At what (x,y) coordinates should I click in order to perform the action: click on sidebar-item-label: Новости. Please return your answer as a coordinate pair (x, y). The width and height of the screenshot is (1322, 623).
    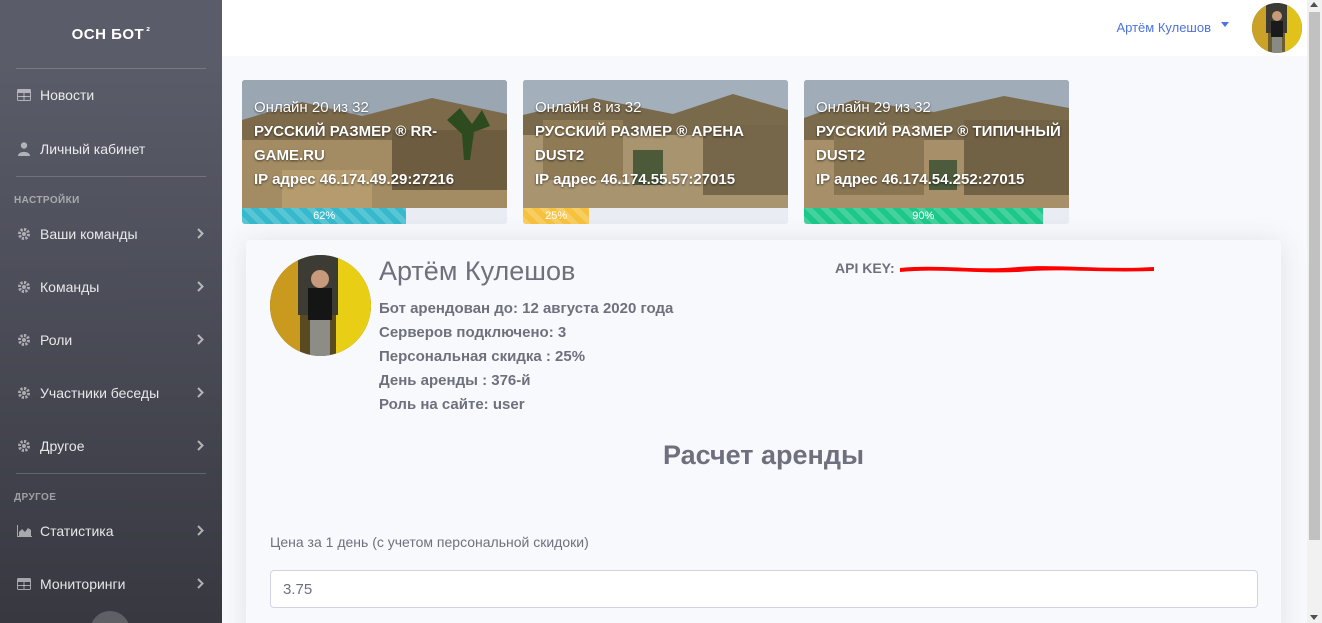
    Looking at the image, I should click on (67, 95).